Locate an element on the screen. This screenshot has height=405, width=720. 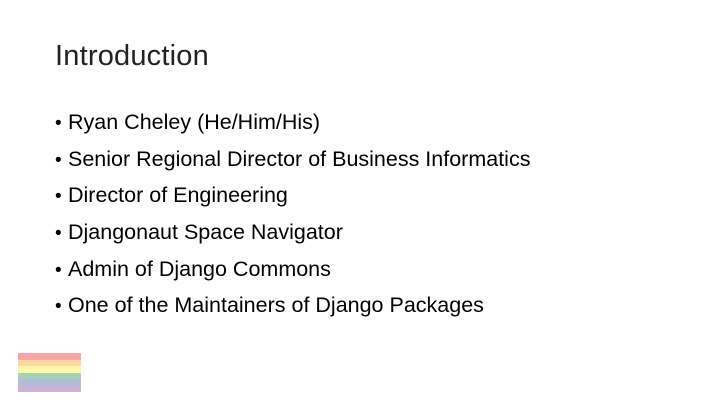
bullet-item: • Djangonaut Space Navigator is located at coordinates (292, 238).